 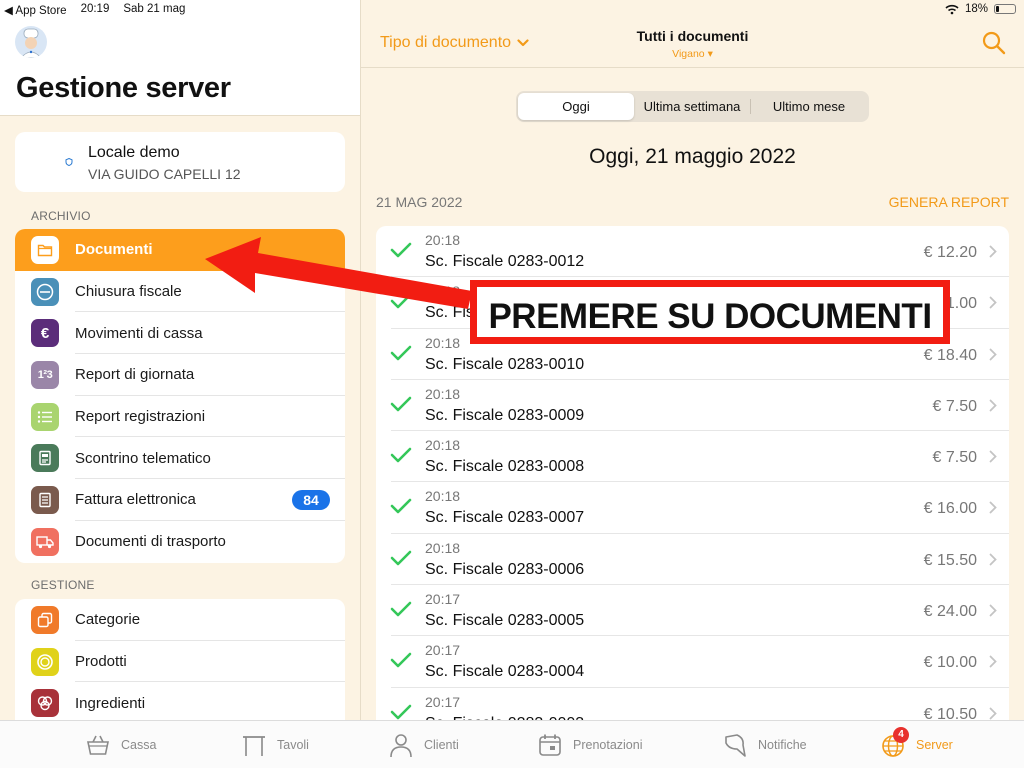 I want to click on sidebar-item-label: Movimenti di cassa, so click(x=139, y=333).